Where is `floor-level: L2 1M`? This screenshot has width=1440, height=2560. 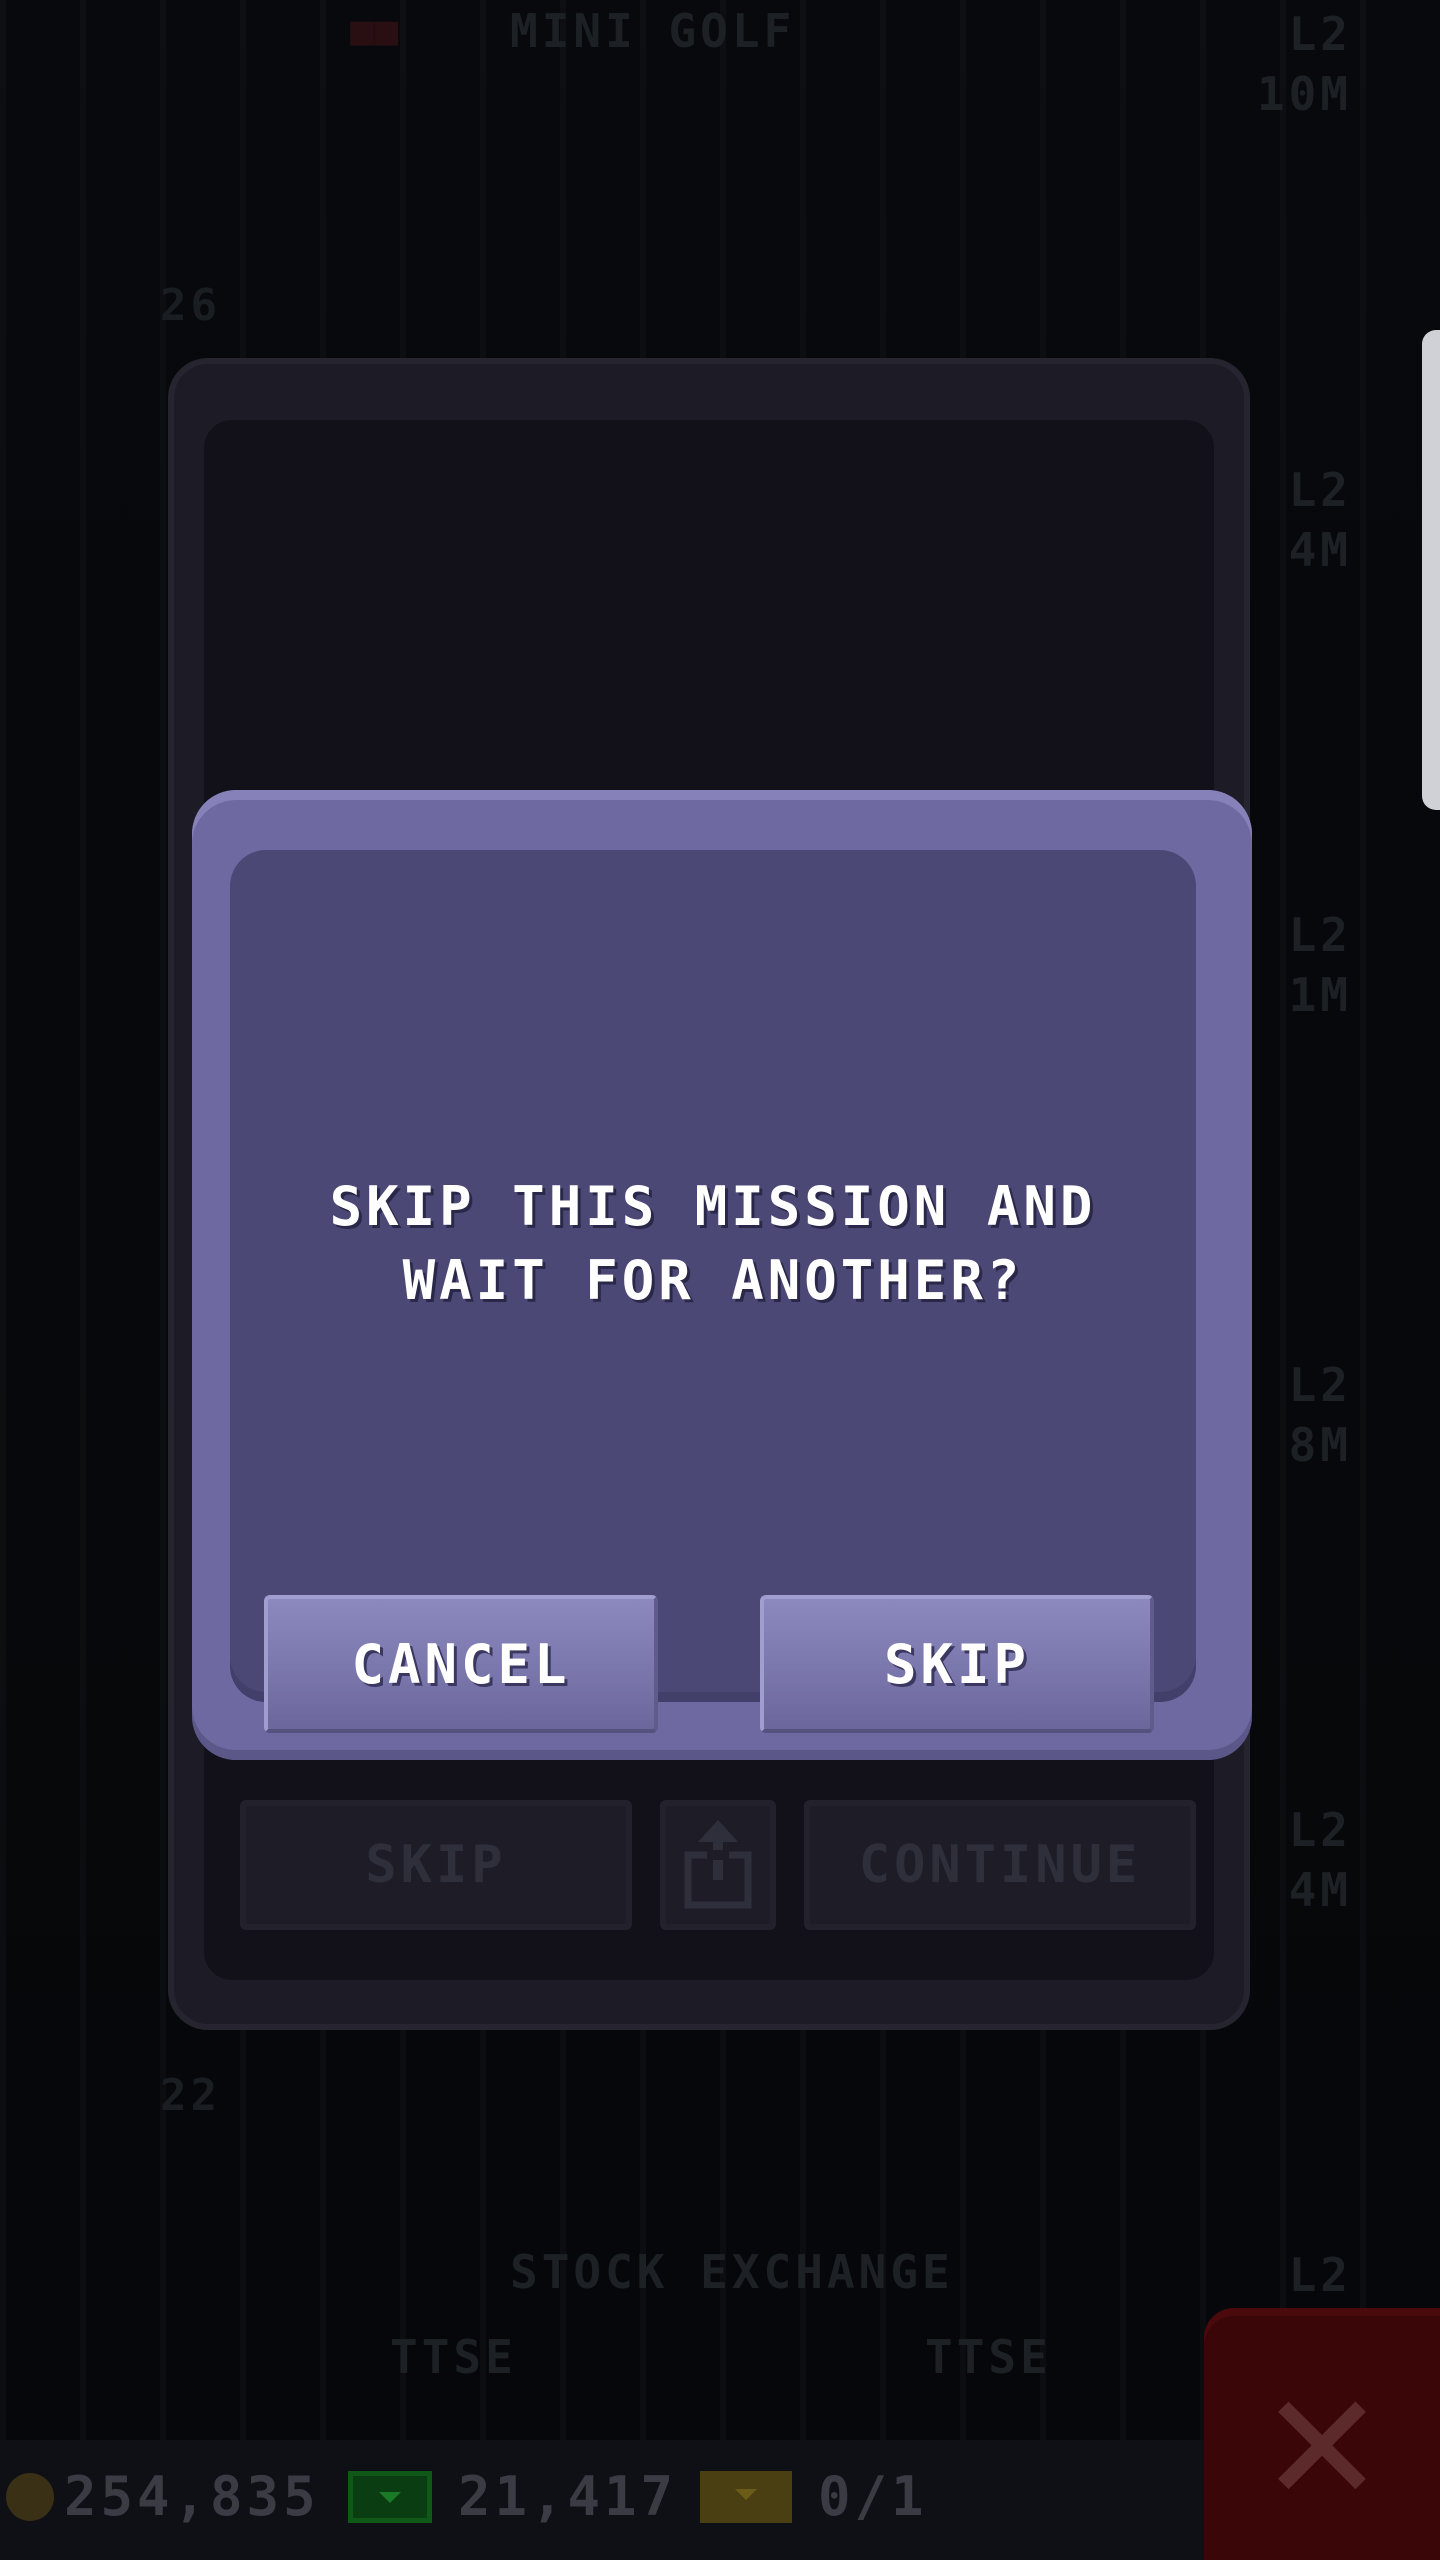 floor-level: L2 1M is located at coordinates (1320, 965).